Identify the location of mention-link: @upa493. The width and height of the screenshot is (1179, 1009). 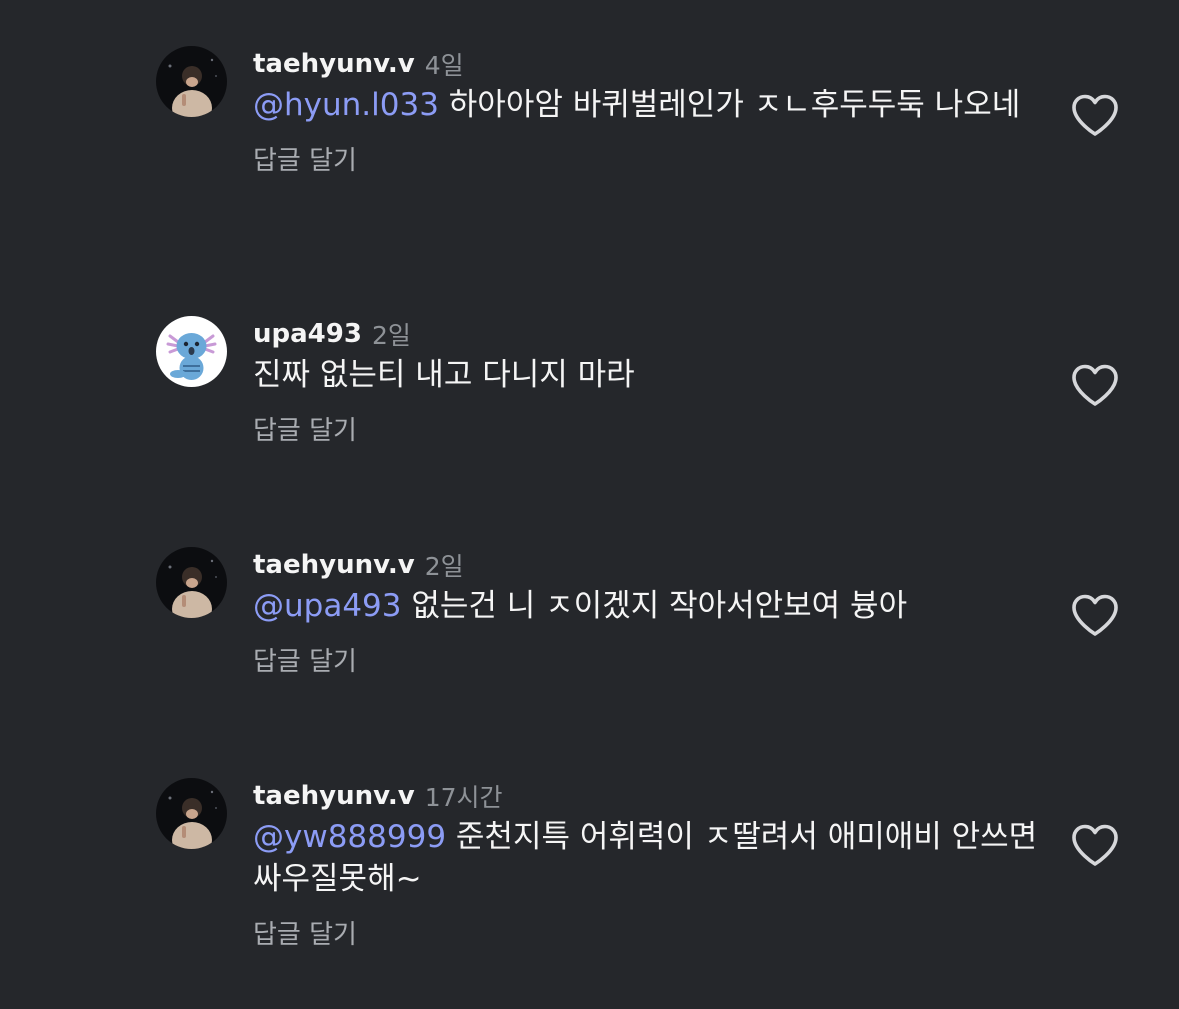
(327, 606).